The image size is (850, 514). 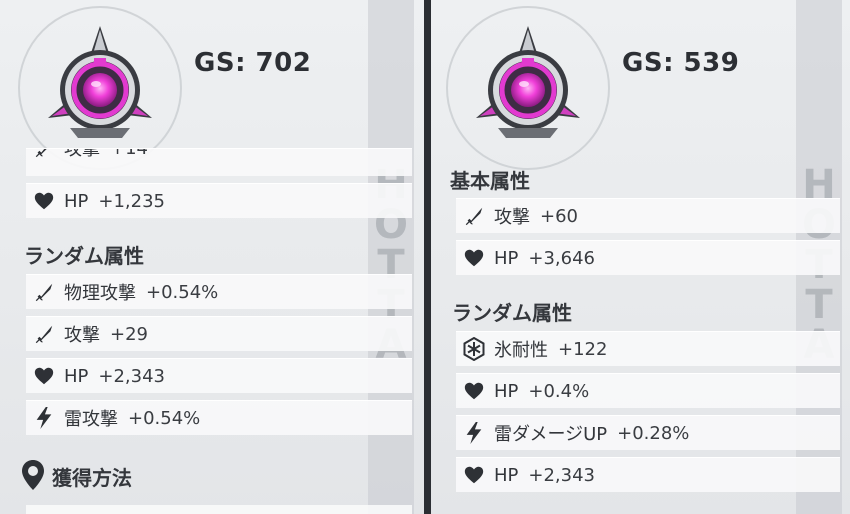 I want to click on gear-score-label: GS: 539, so click(x=681, y=63).